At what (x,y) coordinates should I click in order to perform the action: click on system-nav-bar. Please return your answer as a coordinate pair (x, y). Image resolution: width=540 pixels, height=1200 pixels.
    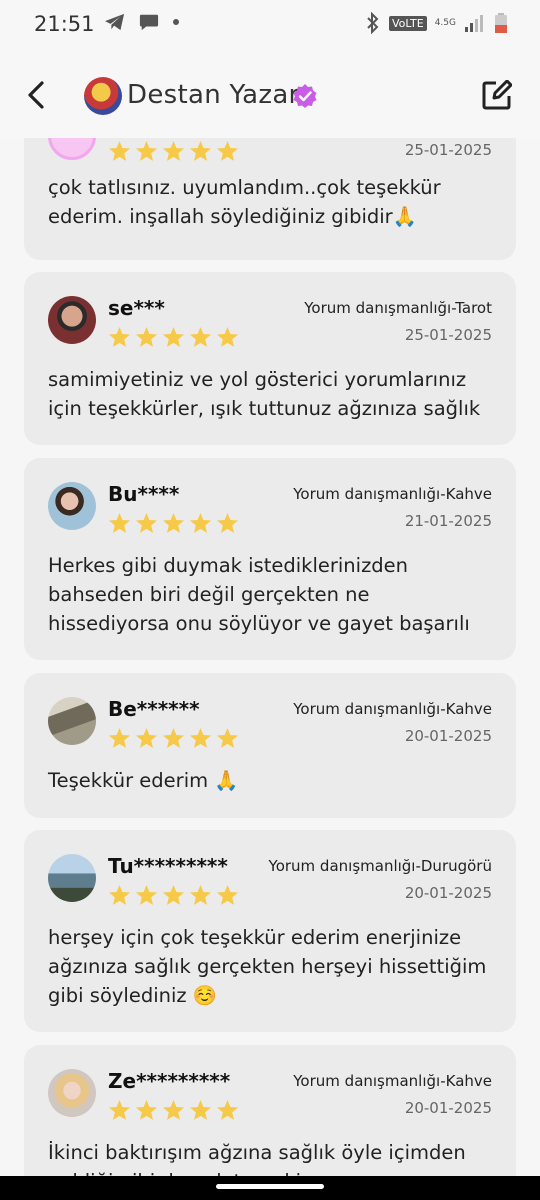
    Looking at the image, I should click on (270, 1188).